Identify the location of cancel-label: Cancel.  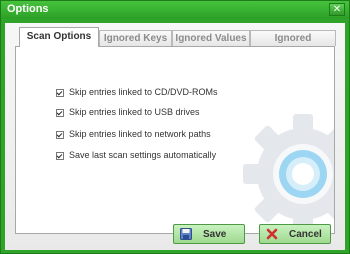
(305, 234).